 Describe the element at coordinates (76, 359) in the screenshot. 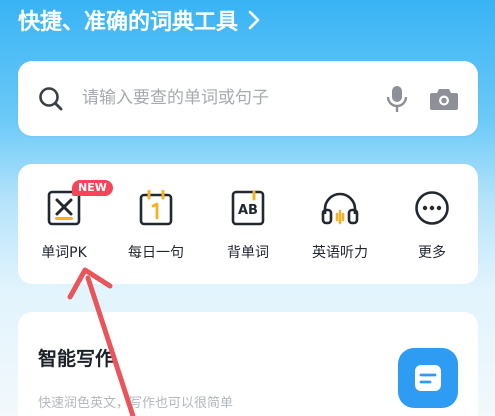

I see `smart-writing-title: 智能写作` at that location.